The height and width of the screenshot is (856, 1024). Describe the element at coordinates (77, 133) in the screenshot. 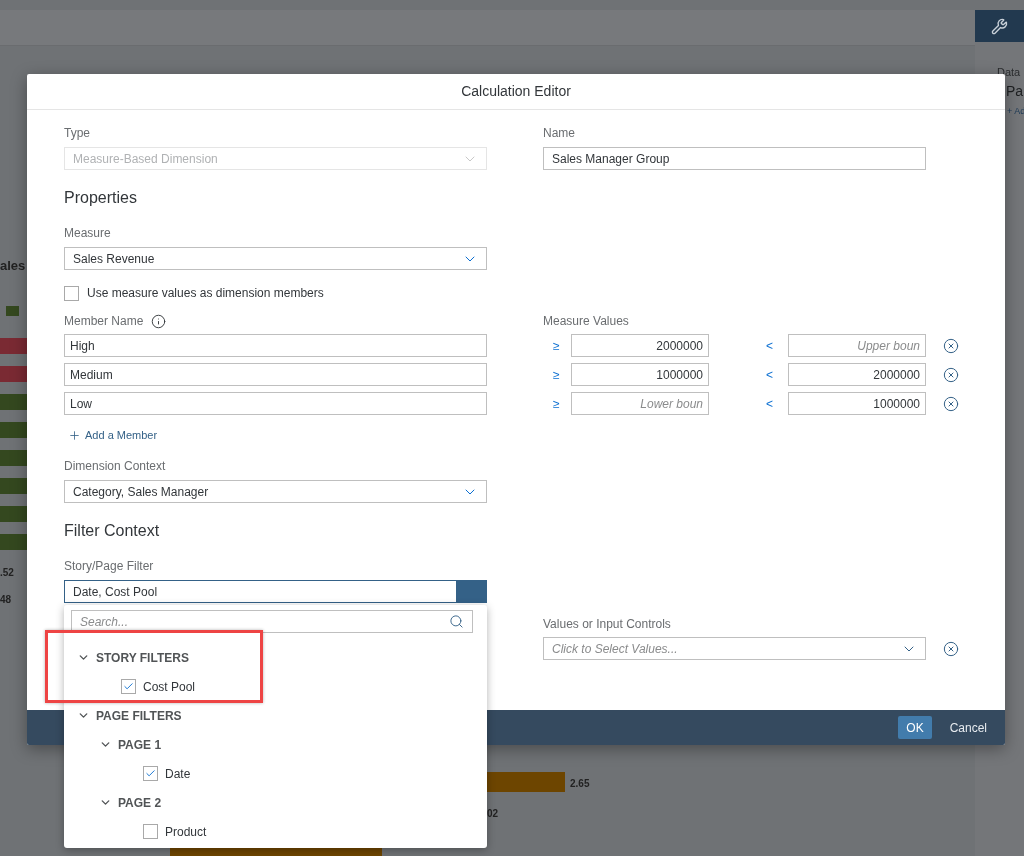

I see `field-label: Type` at that location.